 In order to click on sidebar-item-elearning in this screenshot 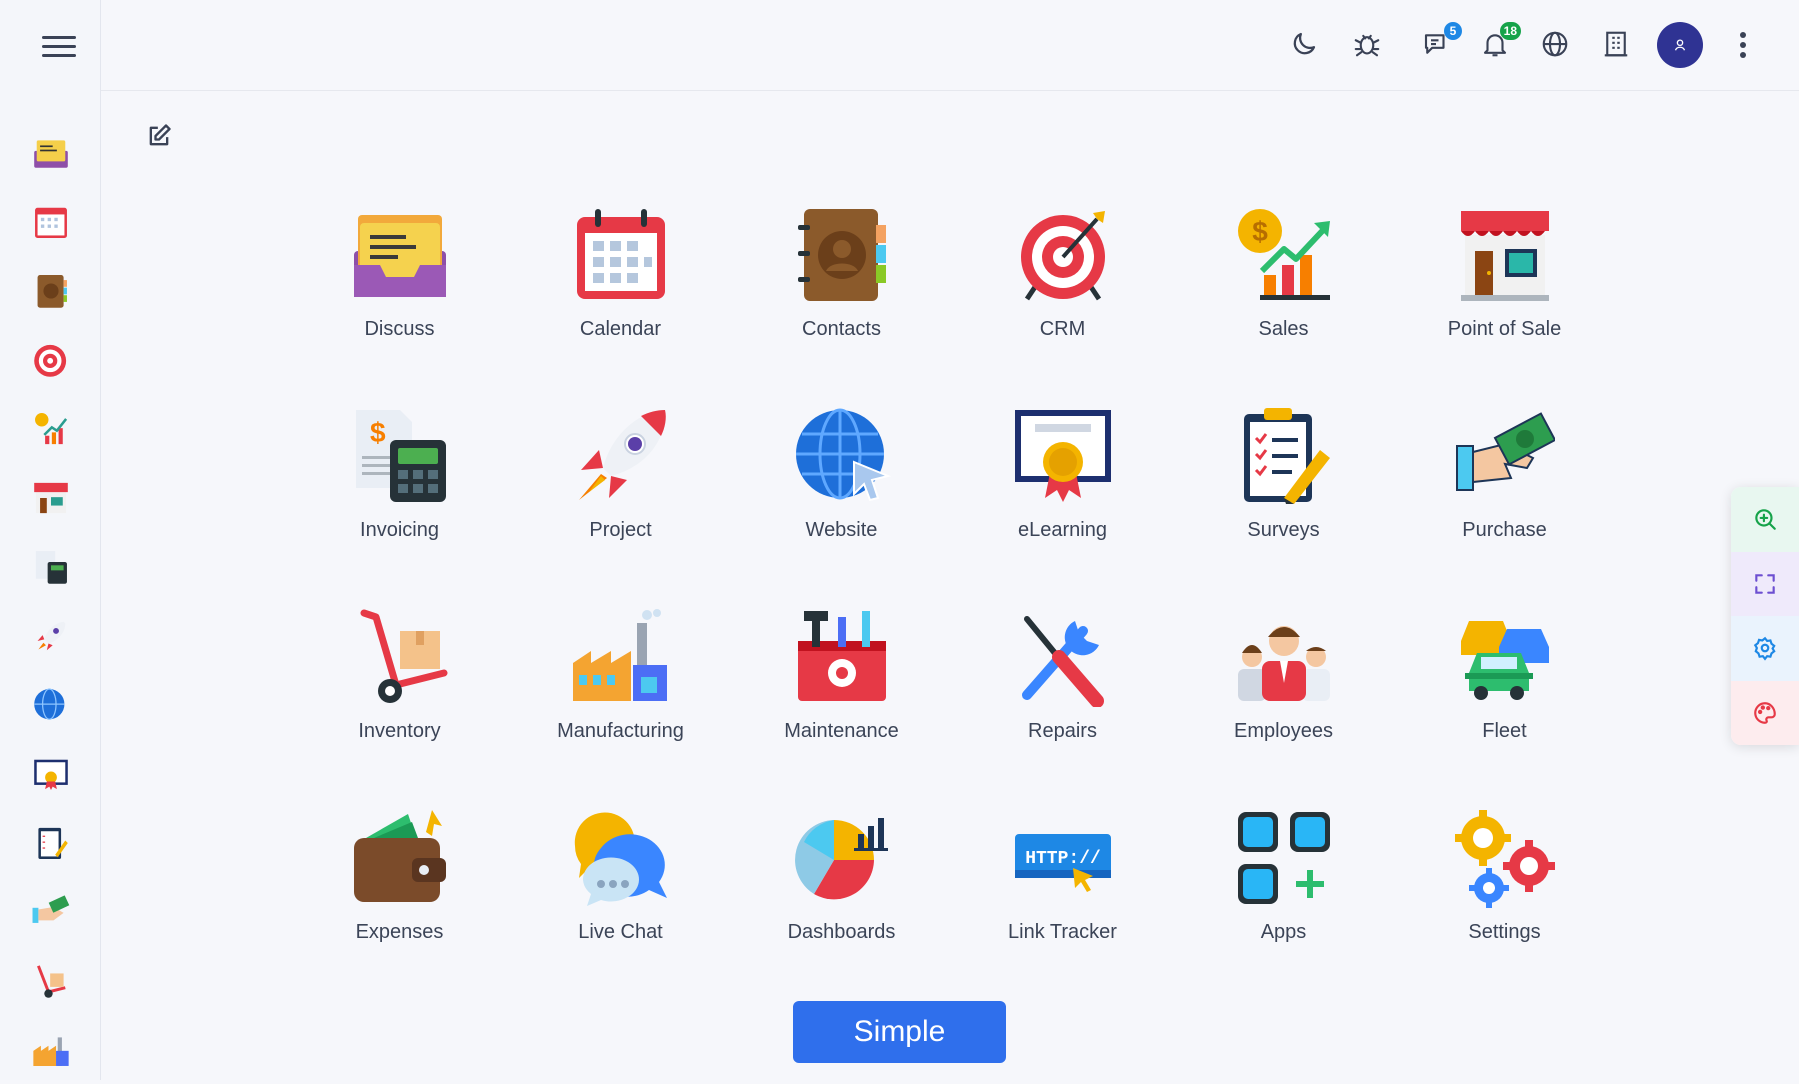, I will do `click(50, 773)`.